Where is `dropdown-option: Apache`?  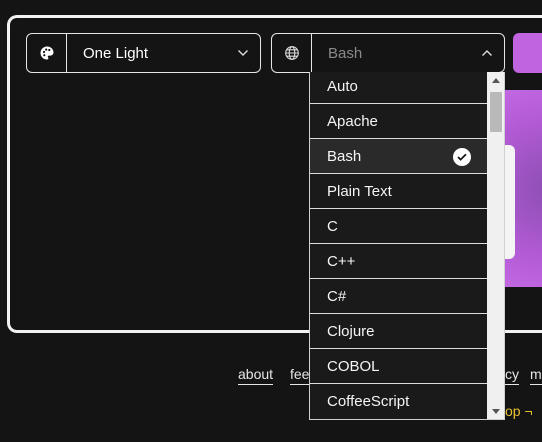
dropdown-option: Apache is located at coordinates (398, 121).